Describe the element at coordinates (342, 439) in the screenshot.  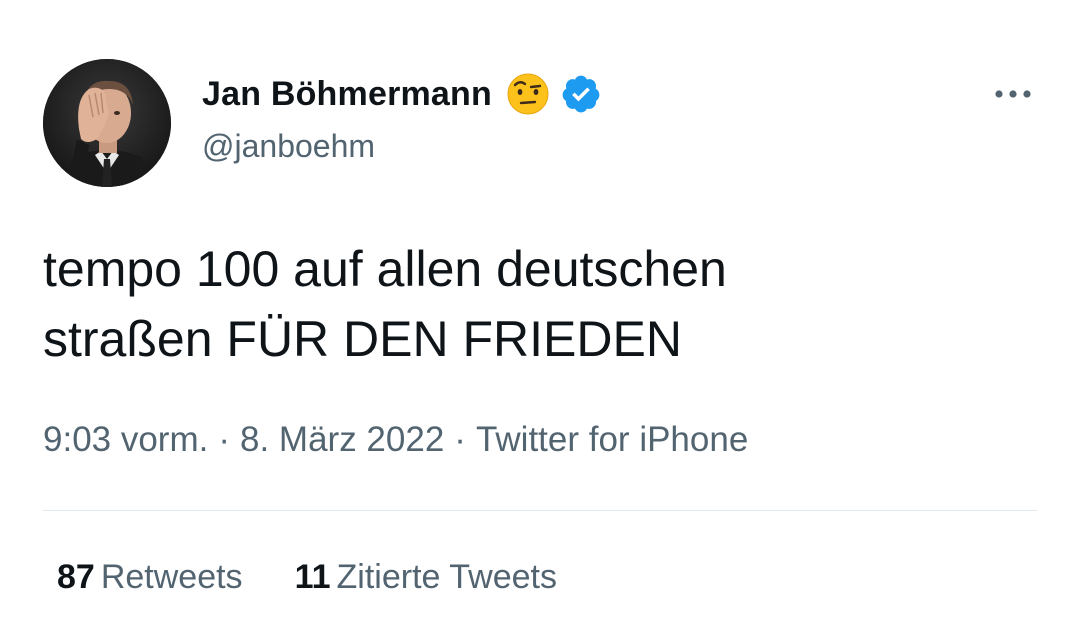
I see `tweet-date: 8. März 2022` at that location.